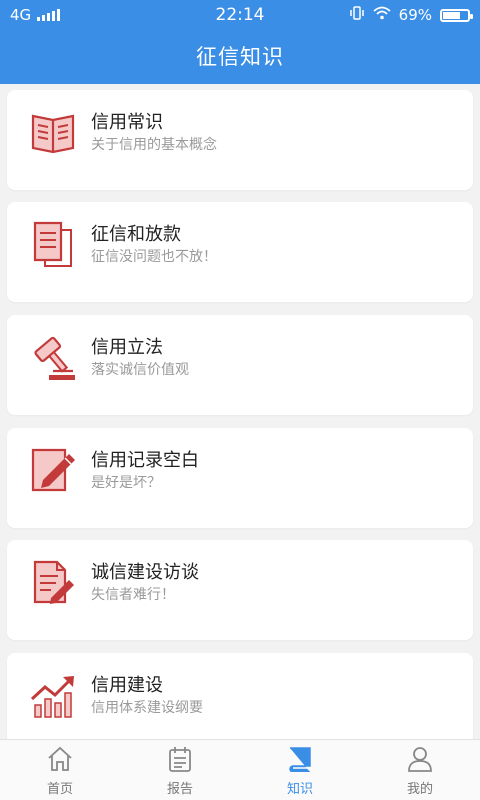 The image size is (480, 800). I want to click on book-icon, so click(300, 759).